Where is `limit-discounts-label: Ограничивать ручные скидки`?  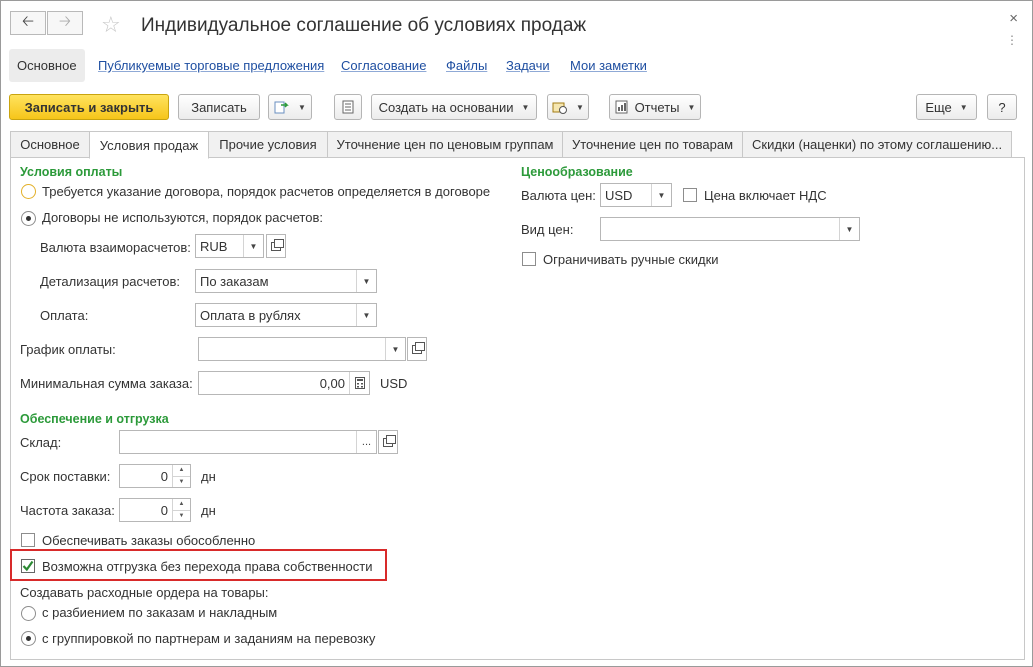
limit-discounts-label: Ограничивать ручные скидки is located at coordinates (631, 259).